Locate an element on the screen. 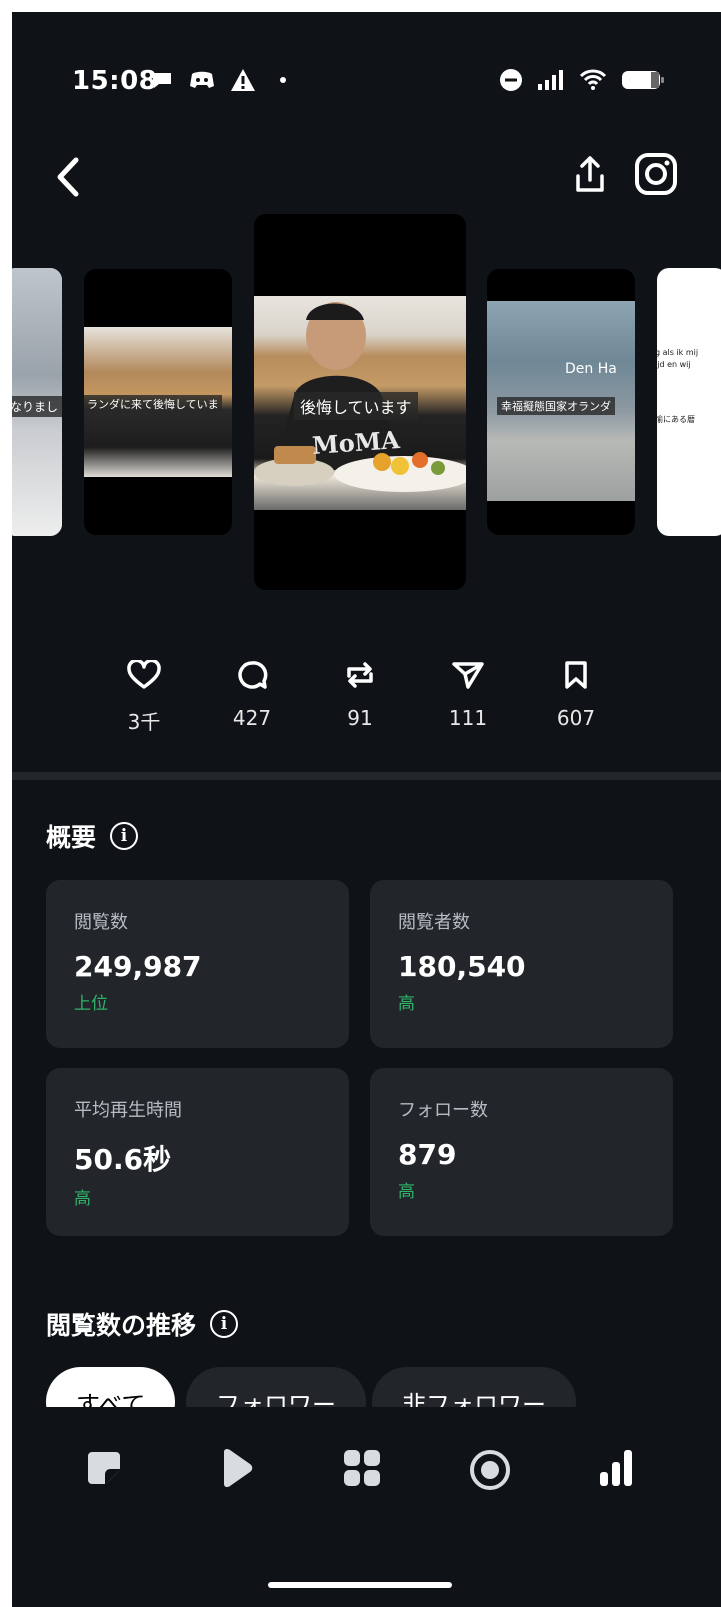 The height and width of the screenshot is (1607, 721). station-sign: Den Ha is located at coordinates (591, 369).